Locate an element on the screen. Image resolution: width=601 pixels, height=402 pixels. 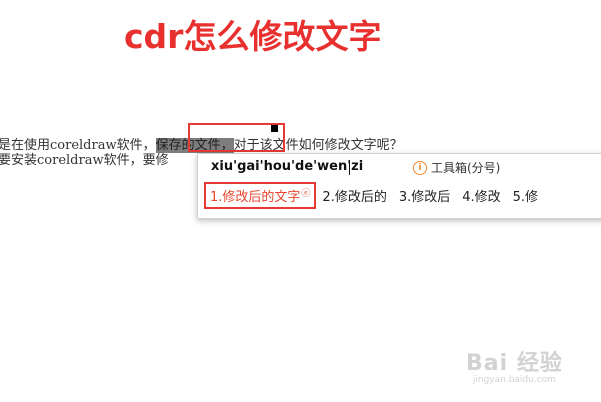
text-cursor-handle is located at coordinates (274, 128).